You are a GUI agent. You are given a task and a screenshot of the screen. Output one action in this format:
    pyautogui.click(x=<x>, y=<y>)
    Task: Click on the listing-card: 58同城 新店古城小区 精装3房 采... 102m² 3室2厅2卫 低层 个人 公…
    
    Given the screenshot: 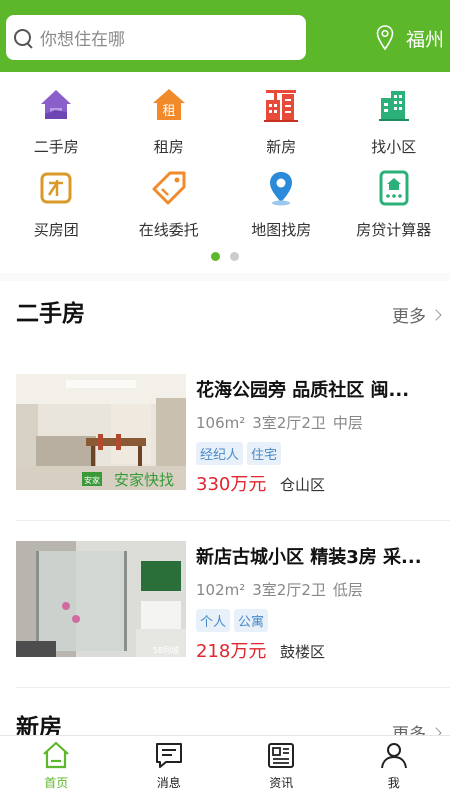 What is the action you would take?
    pyautogui.click(x=226, y=601)
    